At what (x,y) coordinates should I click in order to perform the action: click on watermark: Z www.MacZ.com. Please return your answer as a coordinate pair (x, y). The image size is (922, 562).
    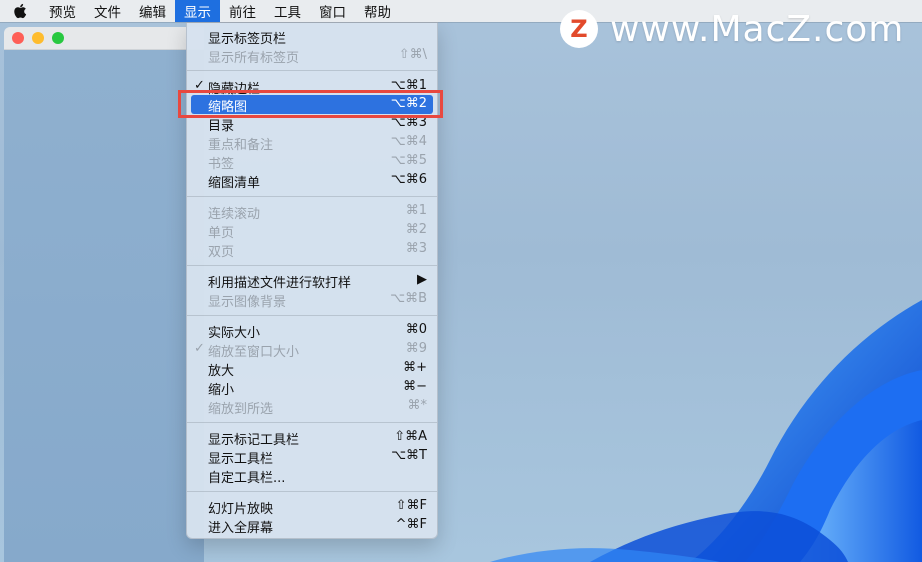
    Looking at the image, I should click on (732, 29).